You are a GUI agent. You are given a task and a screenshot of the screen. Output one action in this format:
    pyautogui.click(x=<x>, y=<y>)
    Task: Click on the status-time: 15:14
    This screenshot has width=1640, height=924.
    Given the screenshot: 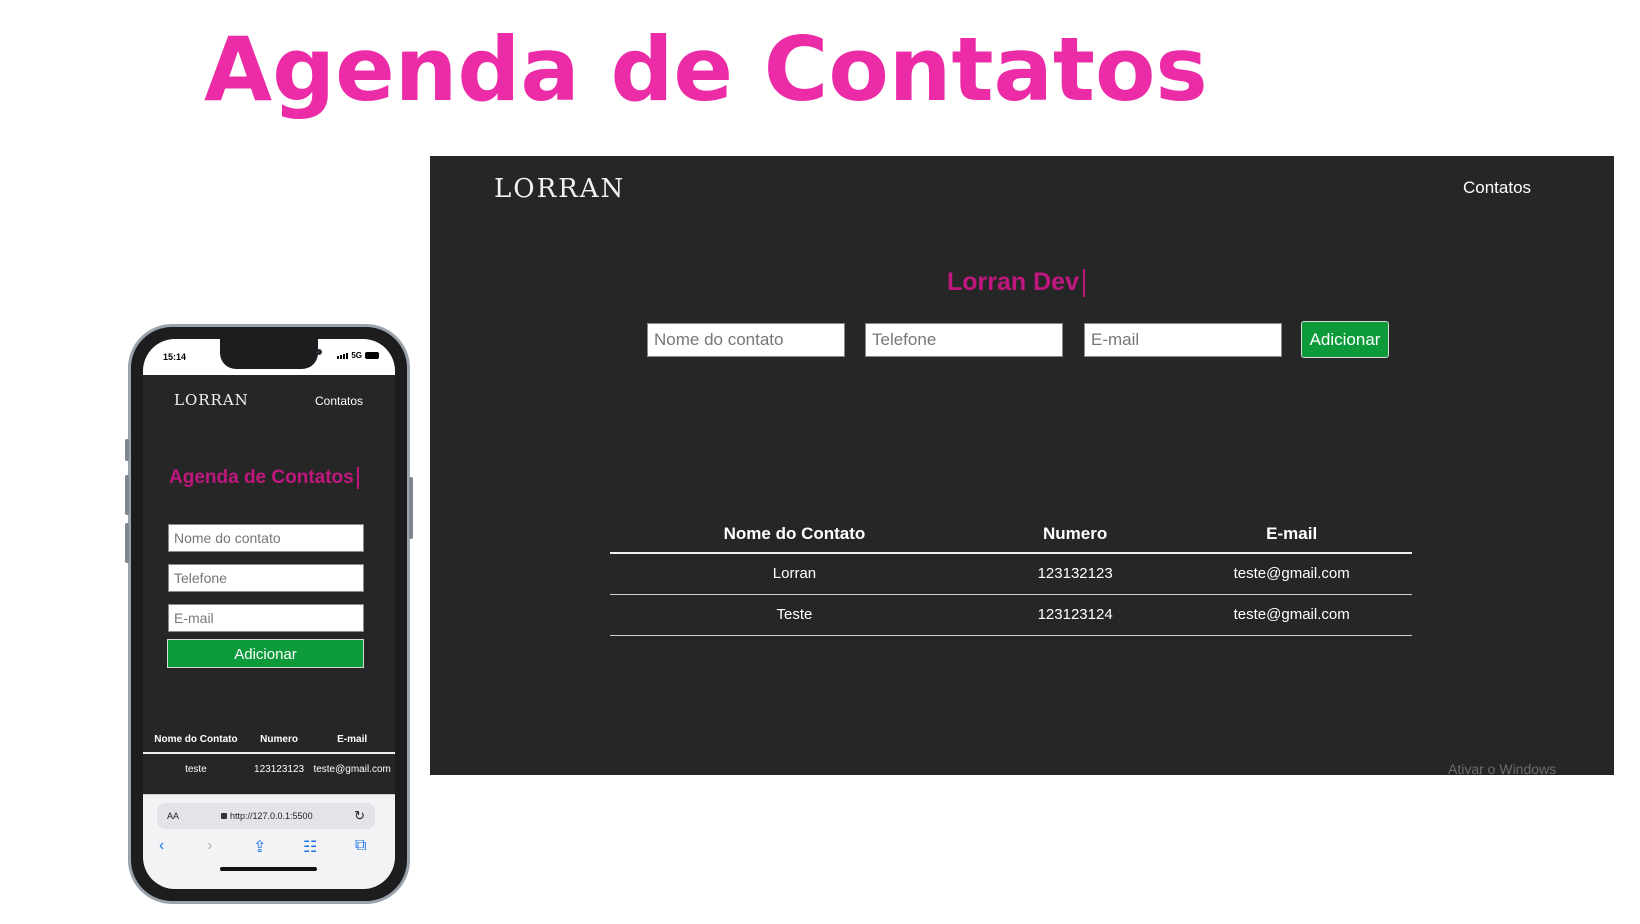 What is the action you would take?
    pyautogui.click(x=175, y=357)
    